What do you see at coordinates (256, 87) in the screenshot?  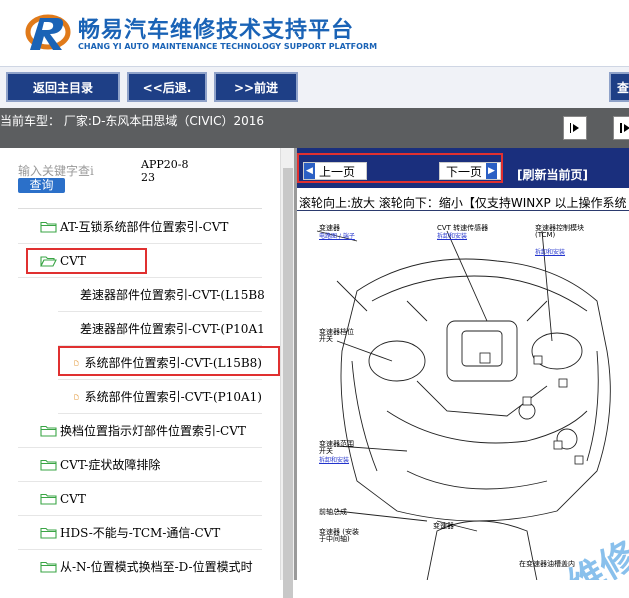 I see `forward-button: >>前进` at bounding box center [256, 87].